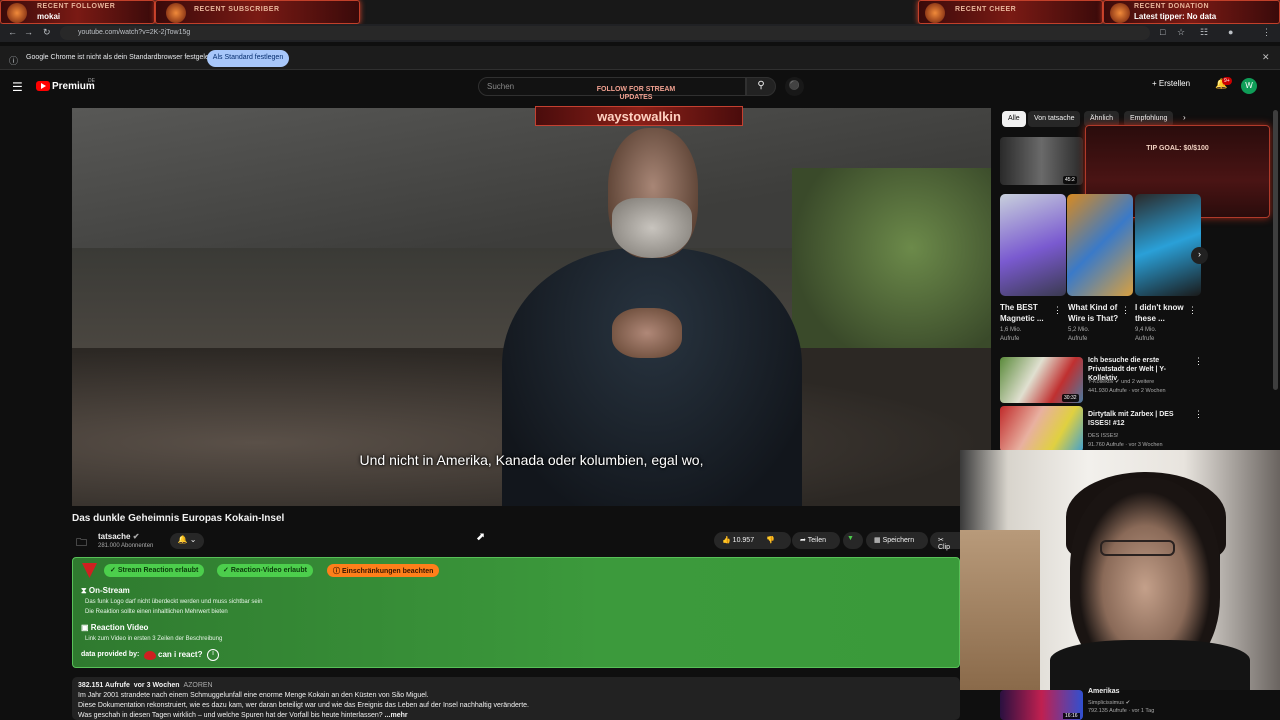 This screenshot has width=1280, height=720. What do you see at coordinates (47, 32) in the screenshot?
I see `reload-icon: ↻` at bounding box center [47, 32].